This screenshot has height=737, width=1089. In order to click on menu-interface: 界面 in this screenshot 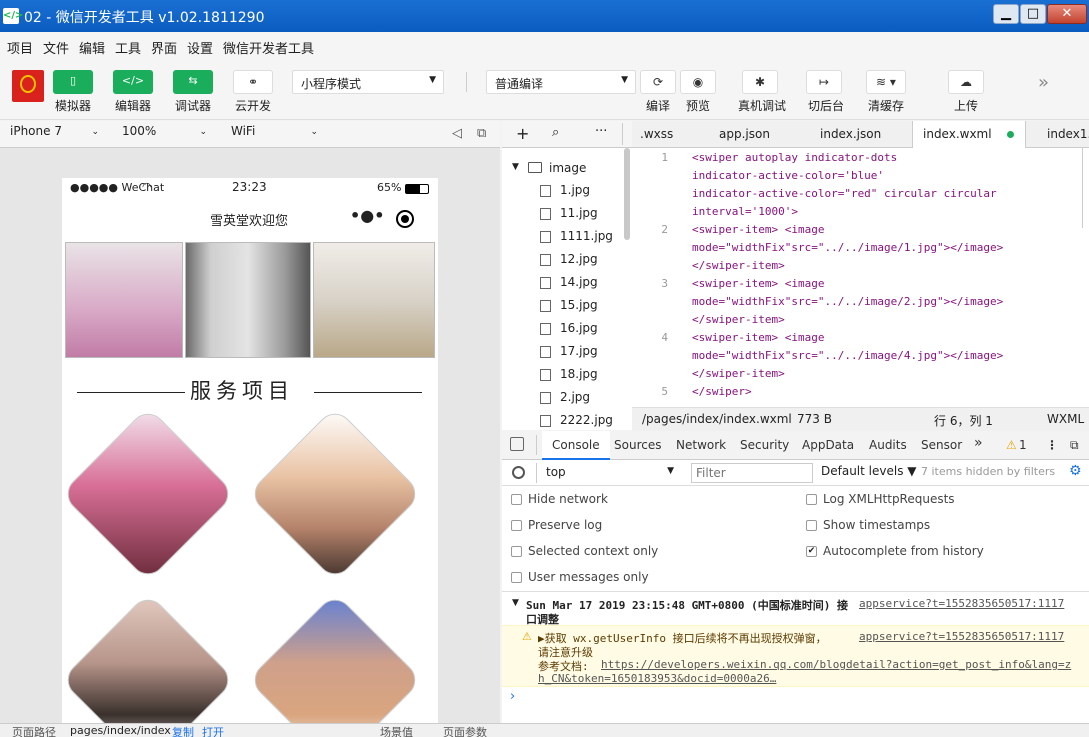, I will do `click(164, 47)`.